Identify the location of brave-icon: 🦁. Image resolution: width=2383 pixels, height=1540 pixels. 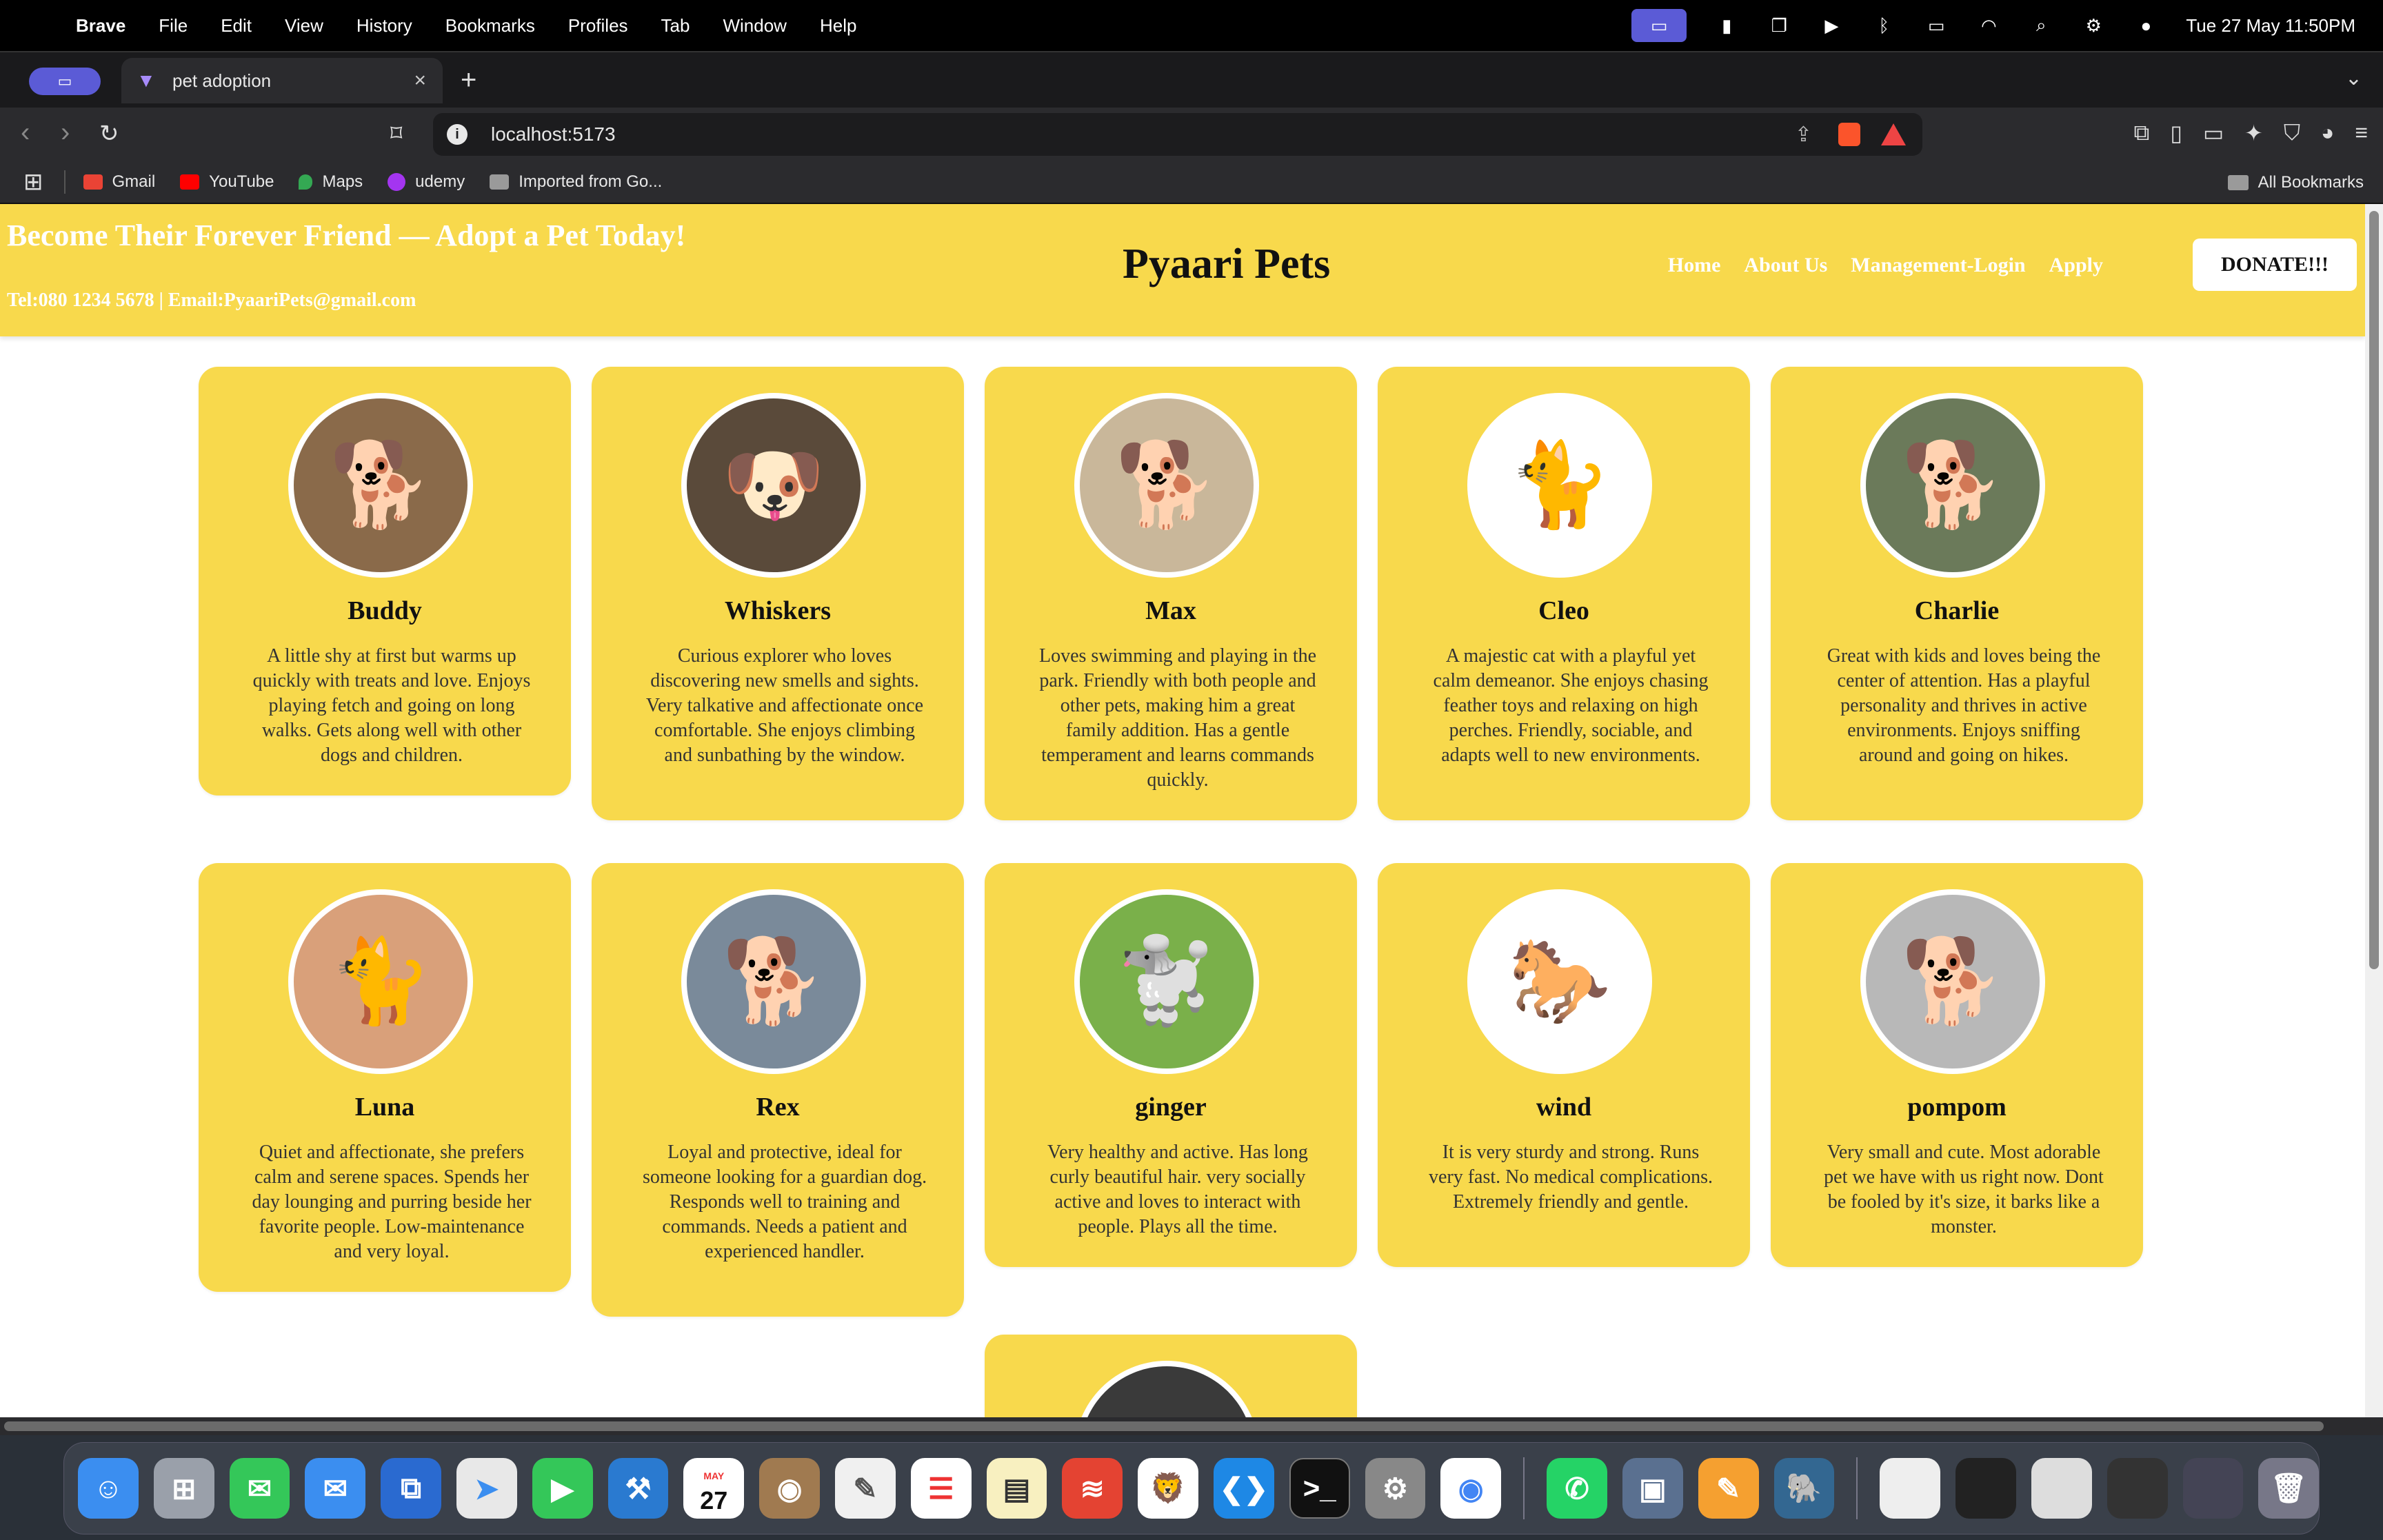
(1168, 1489).